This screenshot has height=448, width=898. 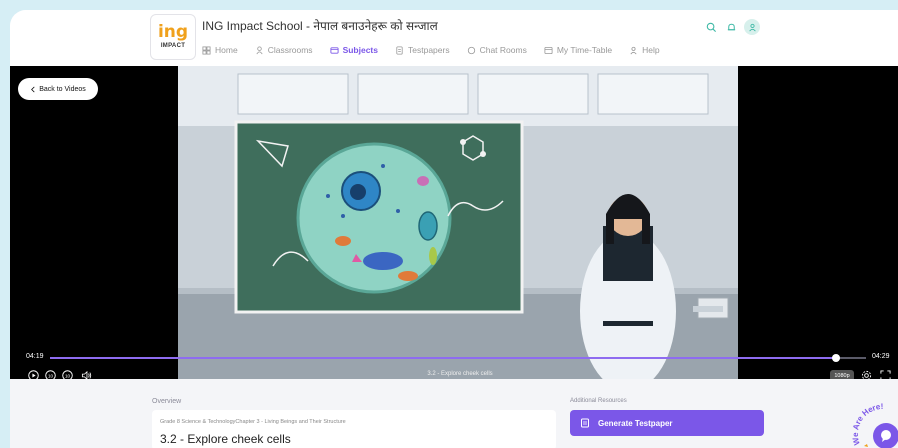 I want to click on seek-bar, so click(x=458, y=358).